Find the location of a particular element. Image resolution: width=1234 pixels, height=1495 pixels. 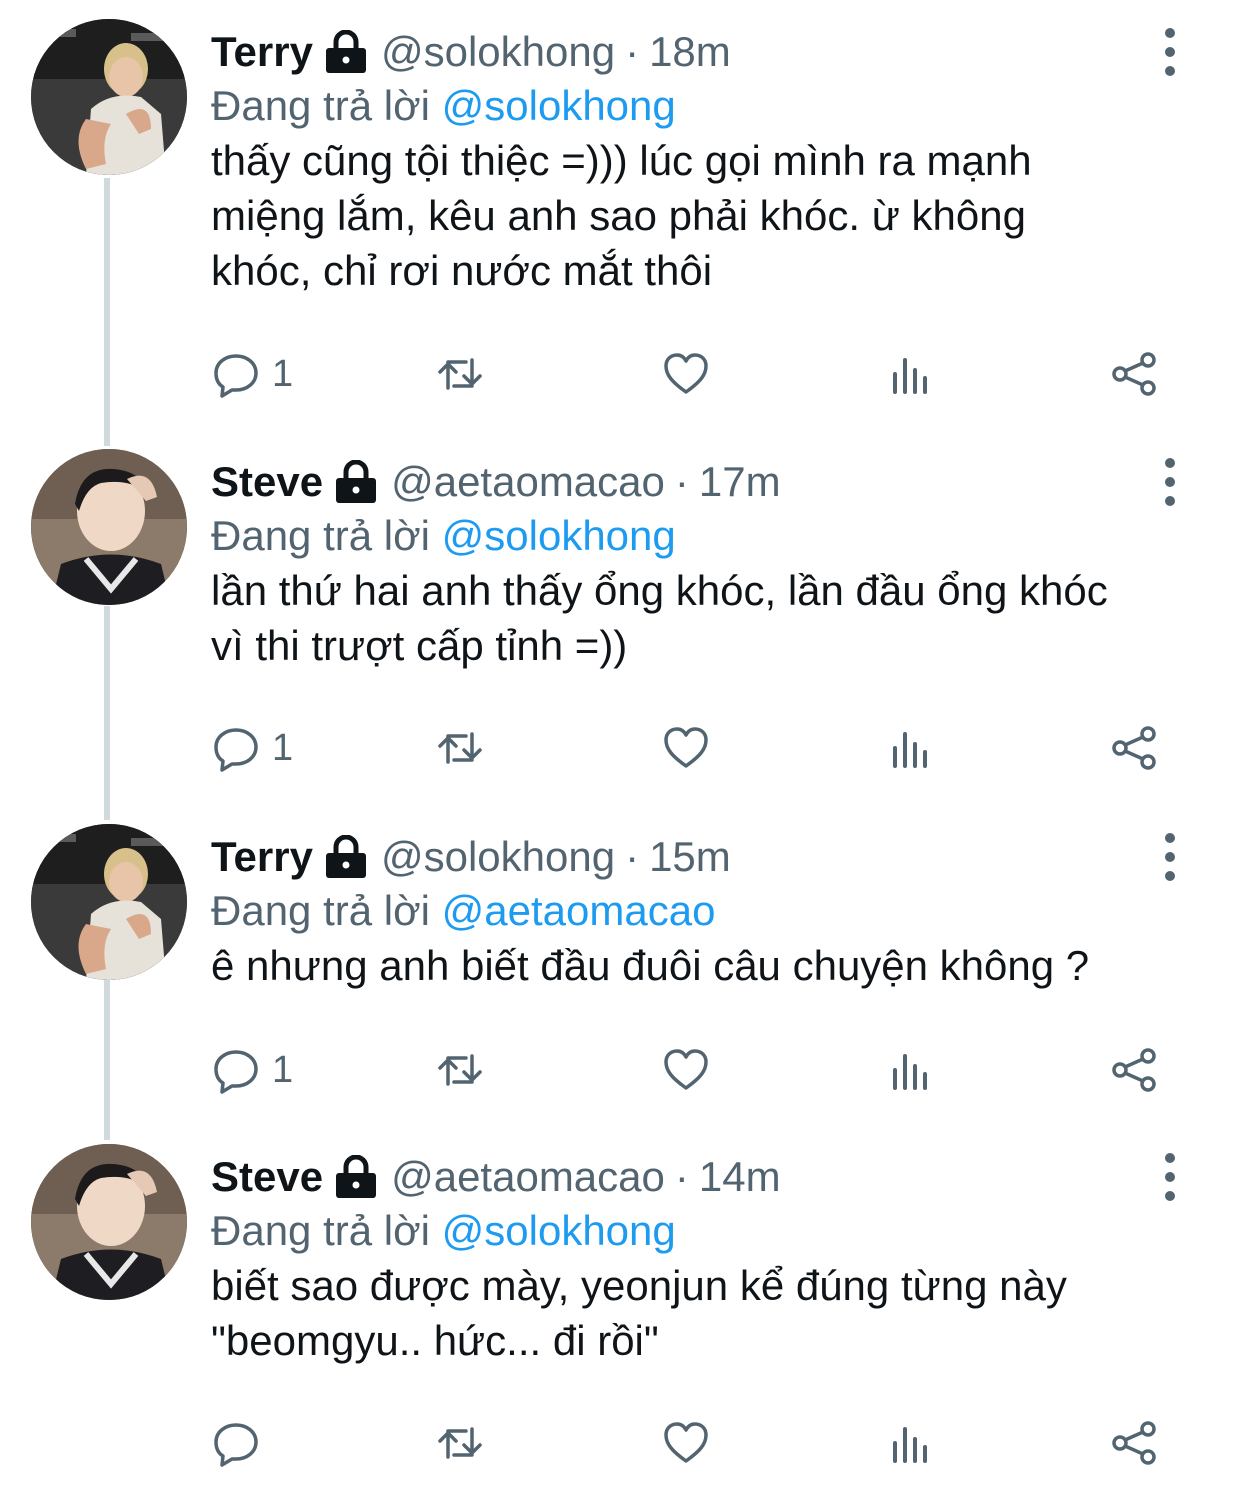

timestamp: 15m is located at coordinates (690, 857).